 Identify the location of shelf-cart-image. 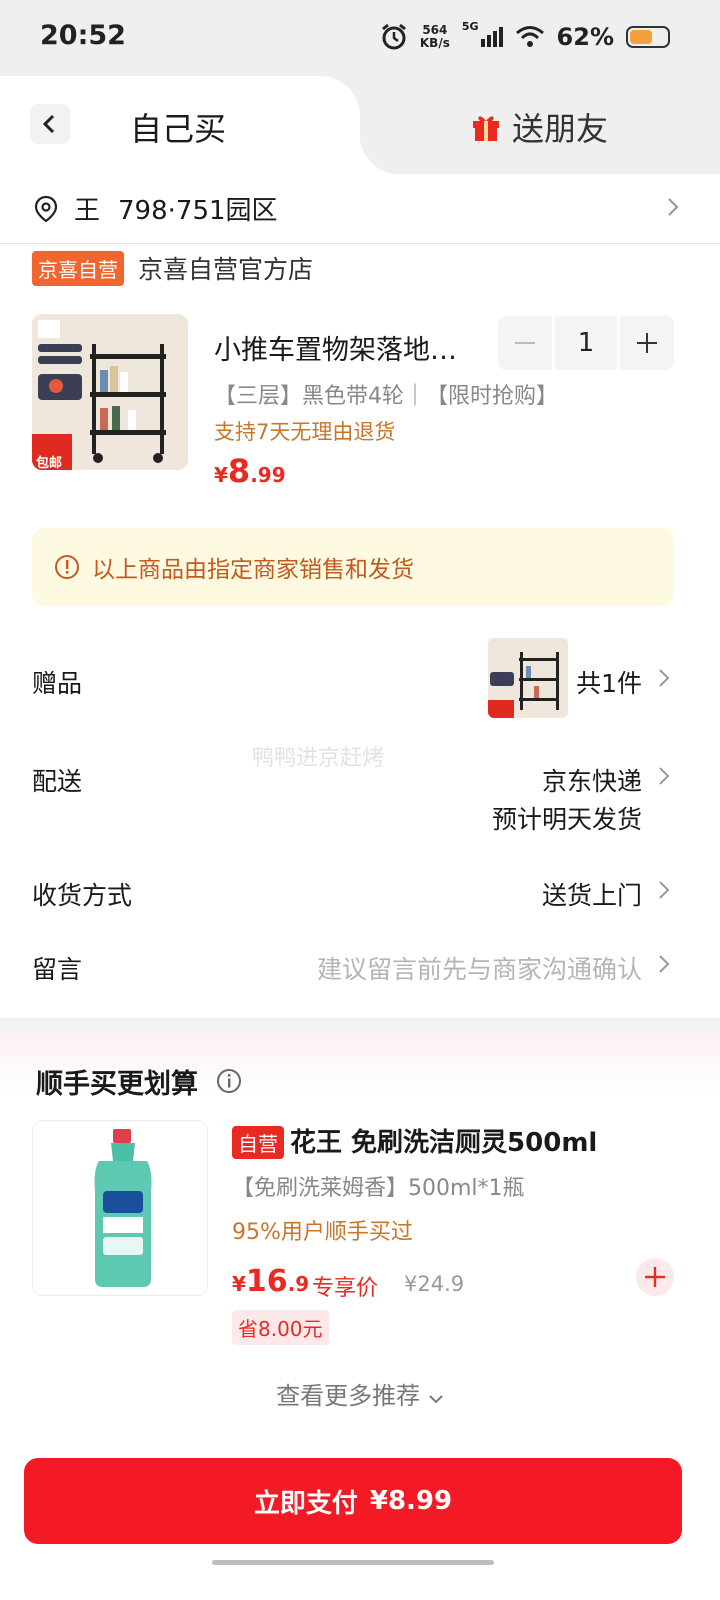
(110, 392).